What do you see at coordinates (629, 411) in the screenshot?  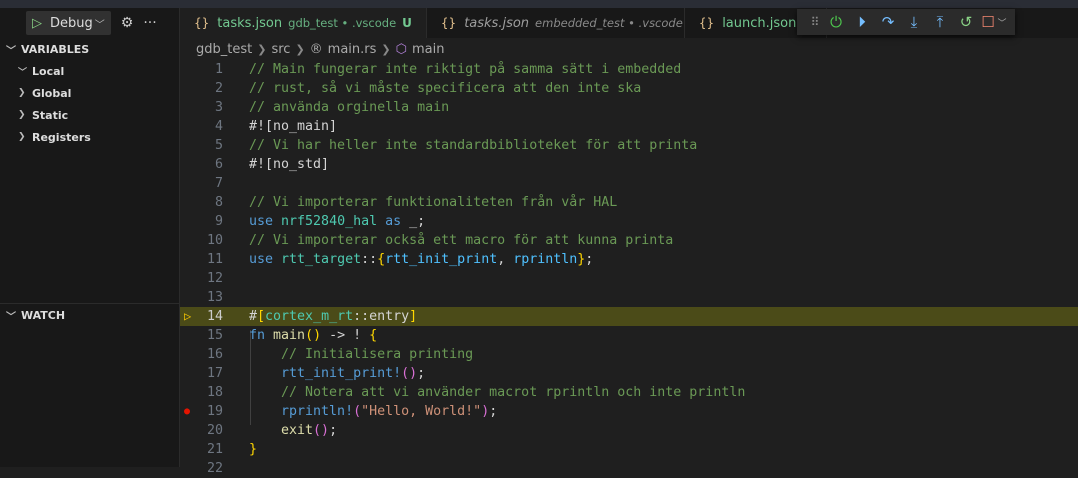 I see `code-line: ● 19 rprintln!("Hello, World!");` at bounding box center [629, 411].